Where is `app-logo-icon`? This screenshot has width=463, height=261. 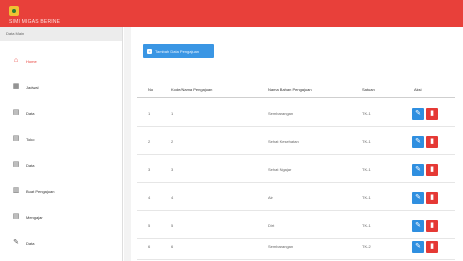
app-logo-icon is located at coordinates (14, 11).